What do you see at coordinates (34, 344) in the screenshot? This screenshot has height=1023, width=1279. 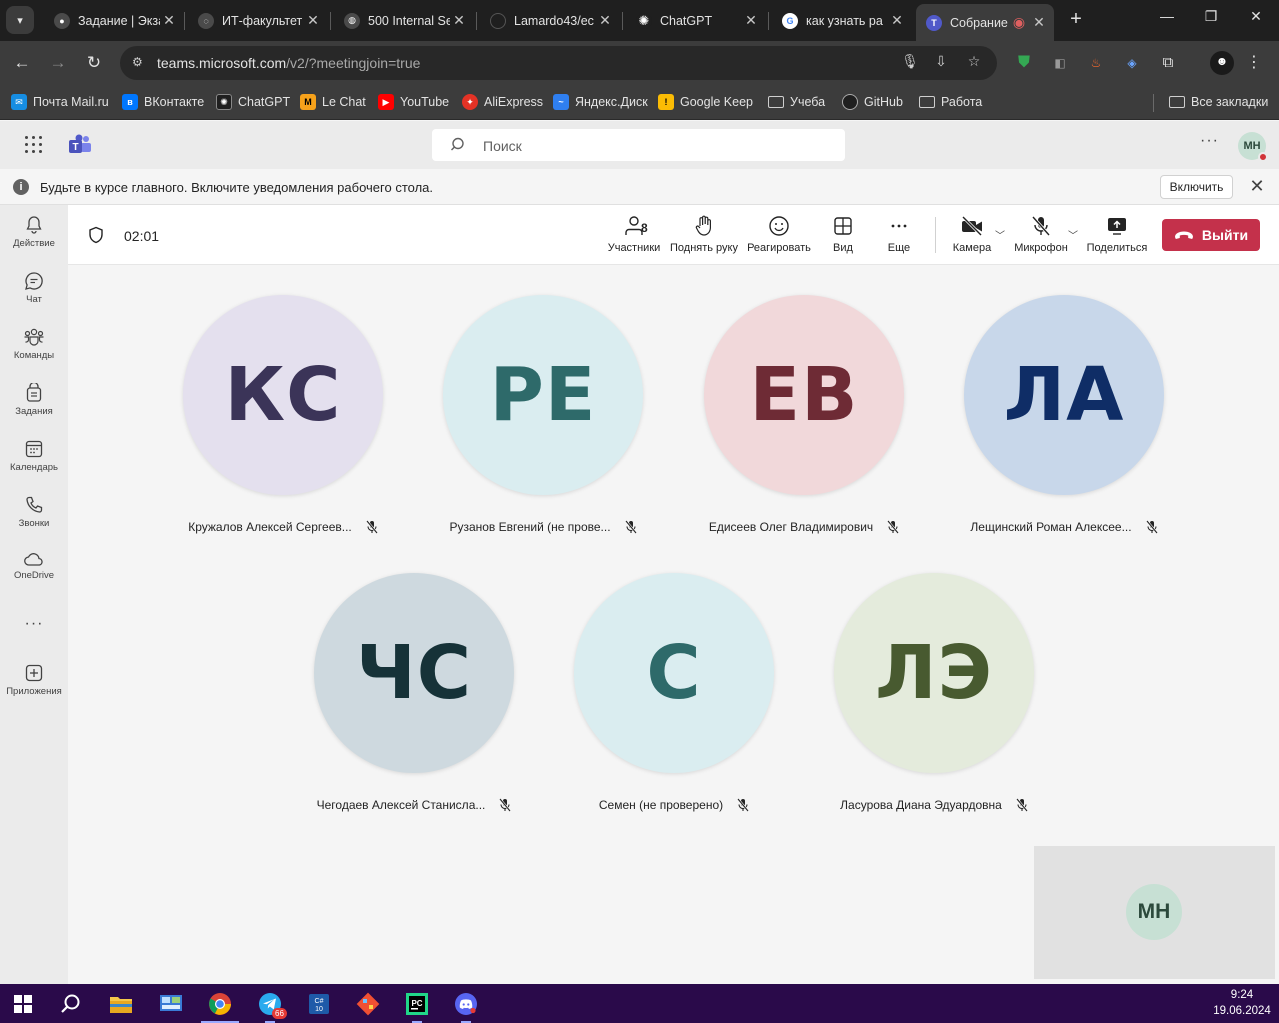 I see `rail-item-teams: Команды` at bounding box center [34, 344].